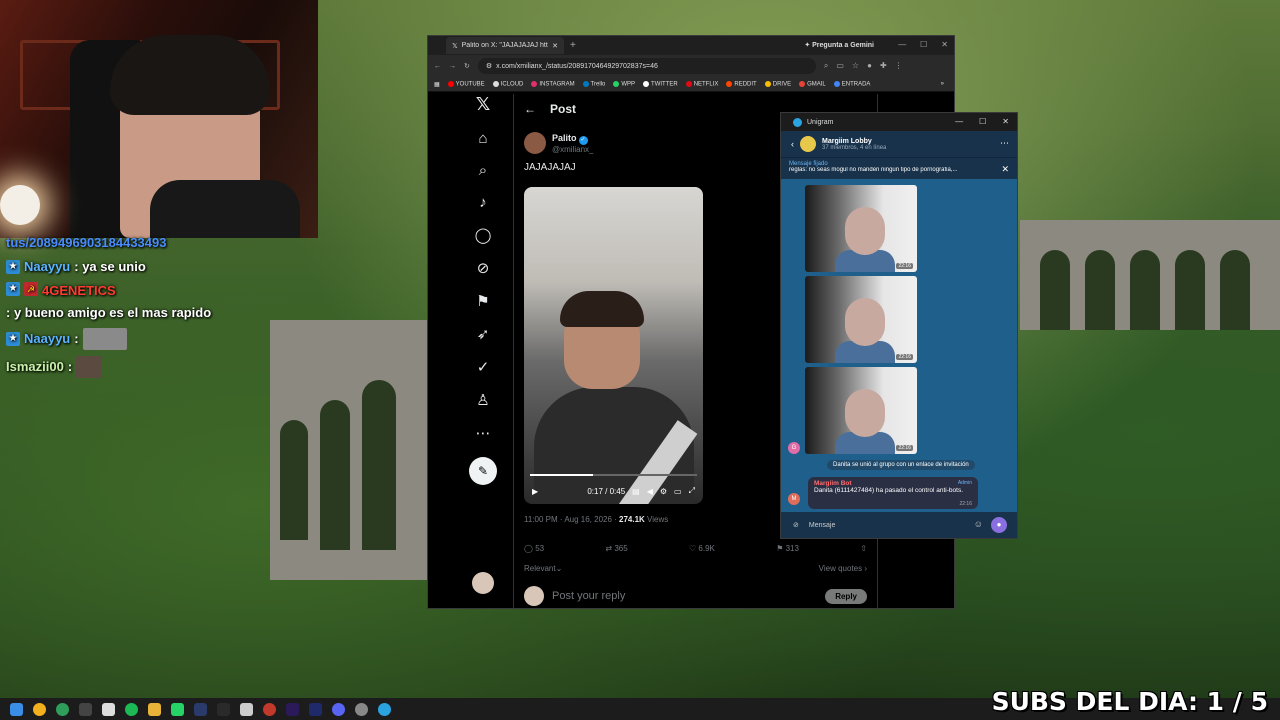 The height and width of the screenshot is (720, 1280). I want to click on video-player: ▶ 0:17 / 0:45 ▤ ◀ ⚙ ▭ ⤢, so click(613, 345).